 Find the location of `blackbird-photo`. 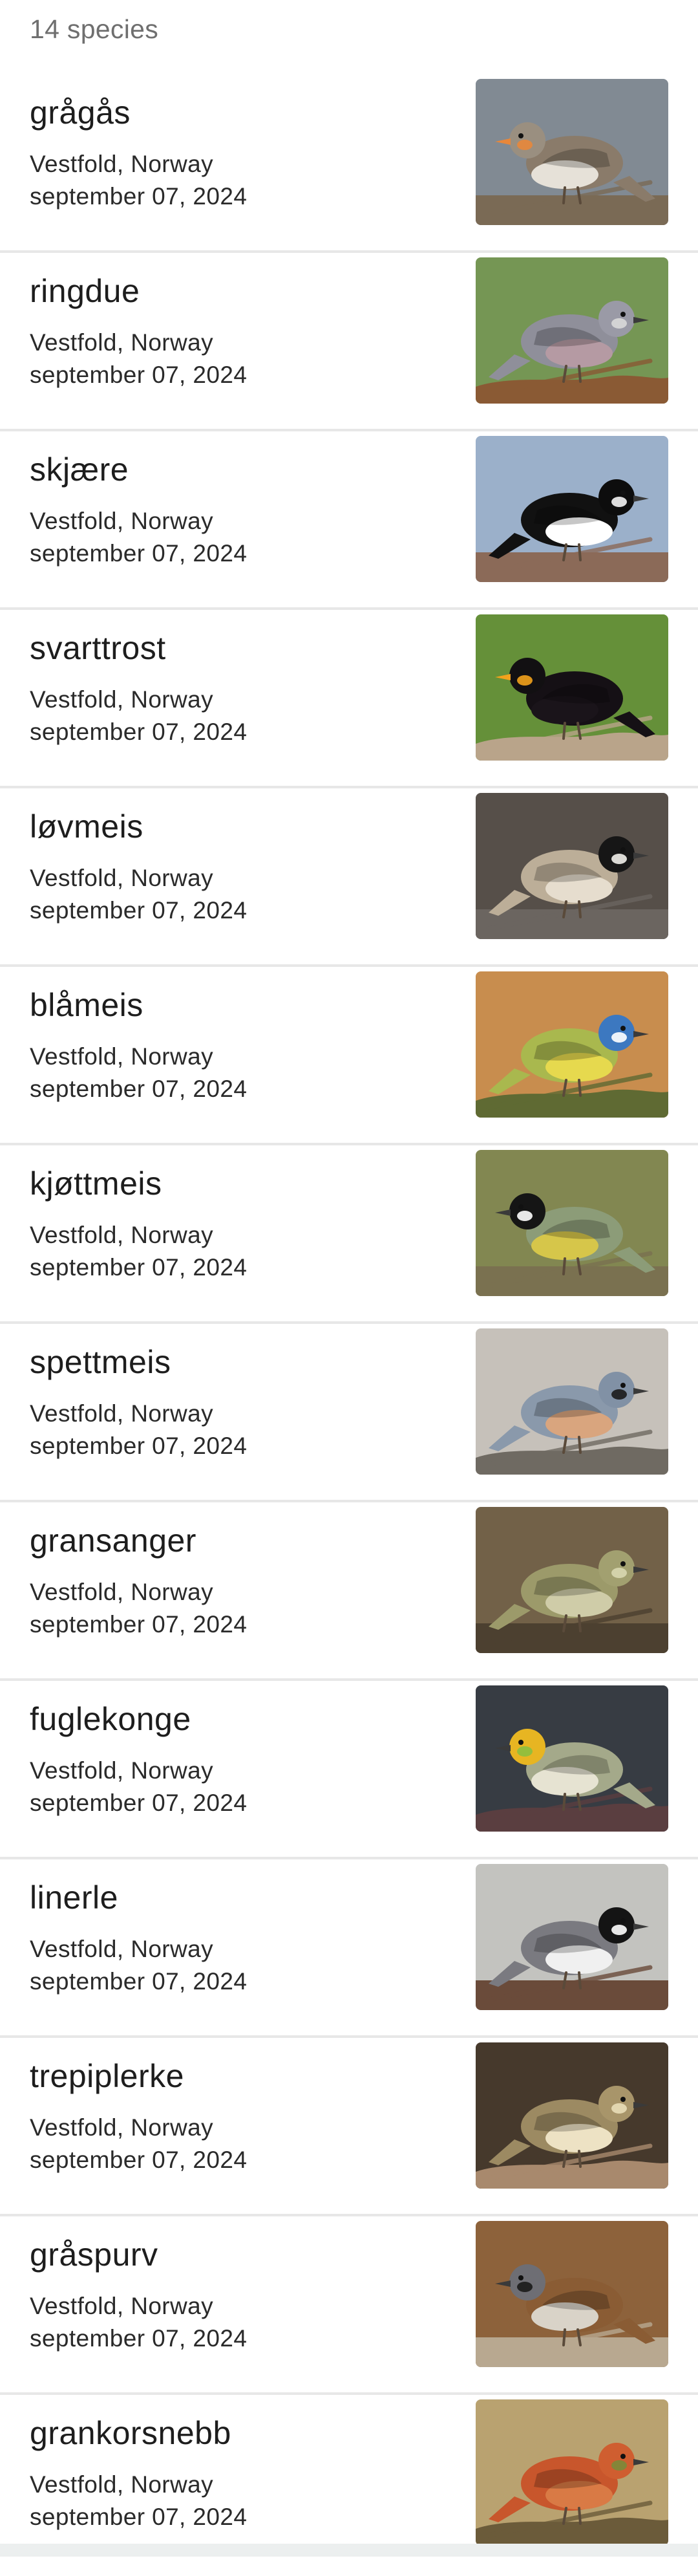

blackbird-photo is located at coordinates (572, 687).